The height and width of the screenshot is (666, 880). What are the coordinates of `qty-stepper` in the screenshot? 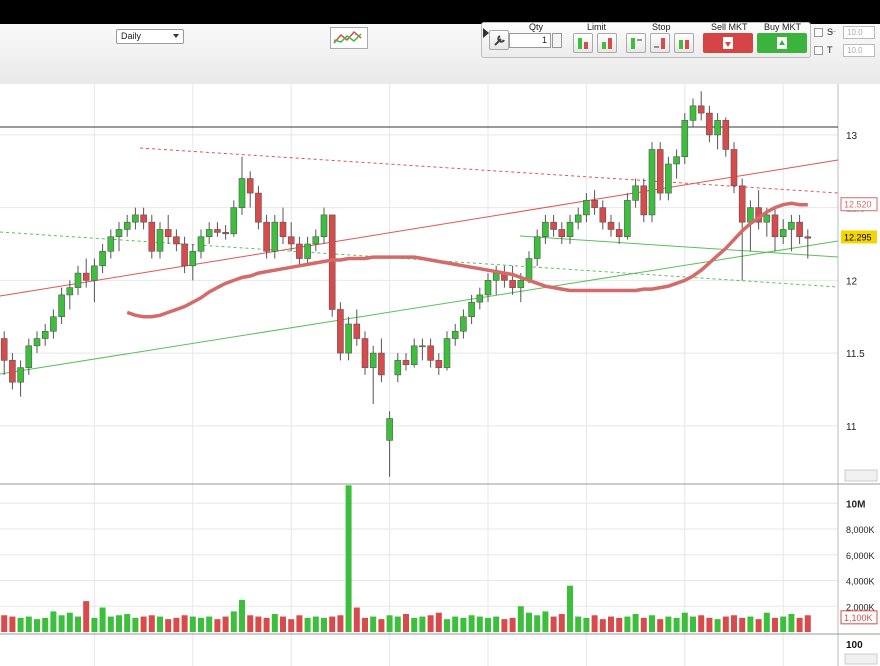 It's located at (557, 40).